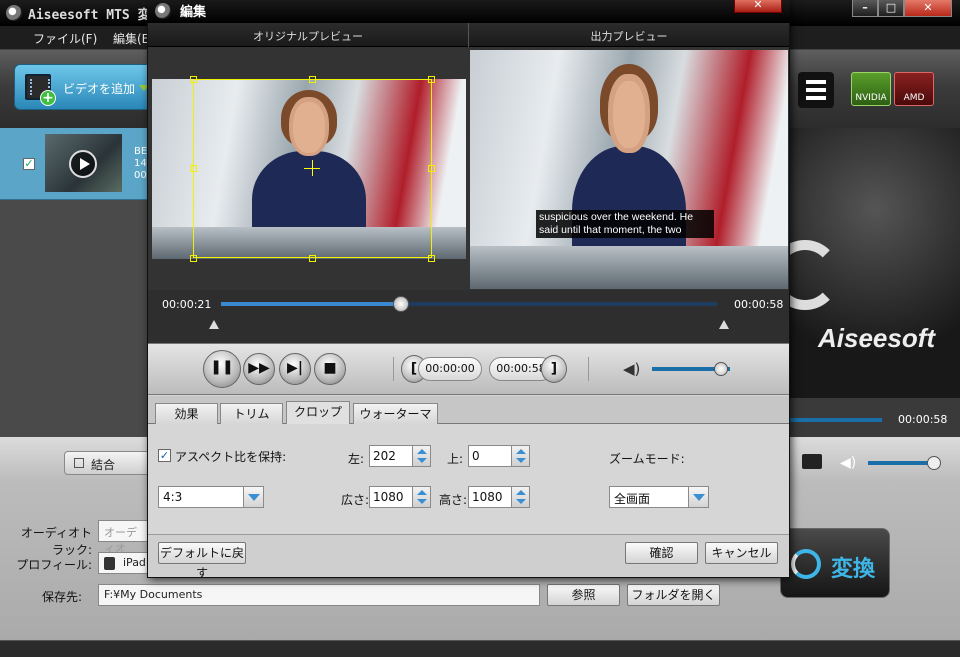 The image size is (960, 657). What do you see at coordinates (455, 459) in the screenshot?
I see `top-label: 上:` at bounding box center [455, 459].